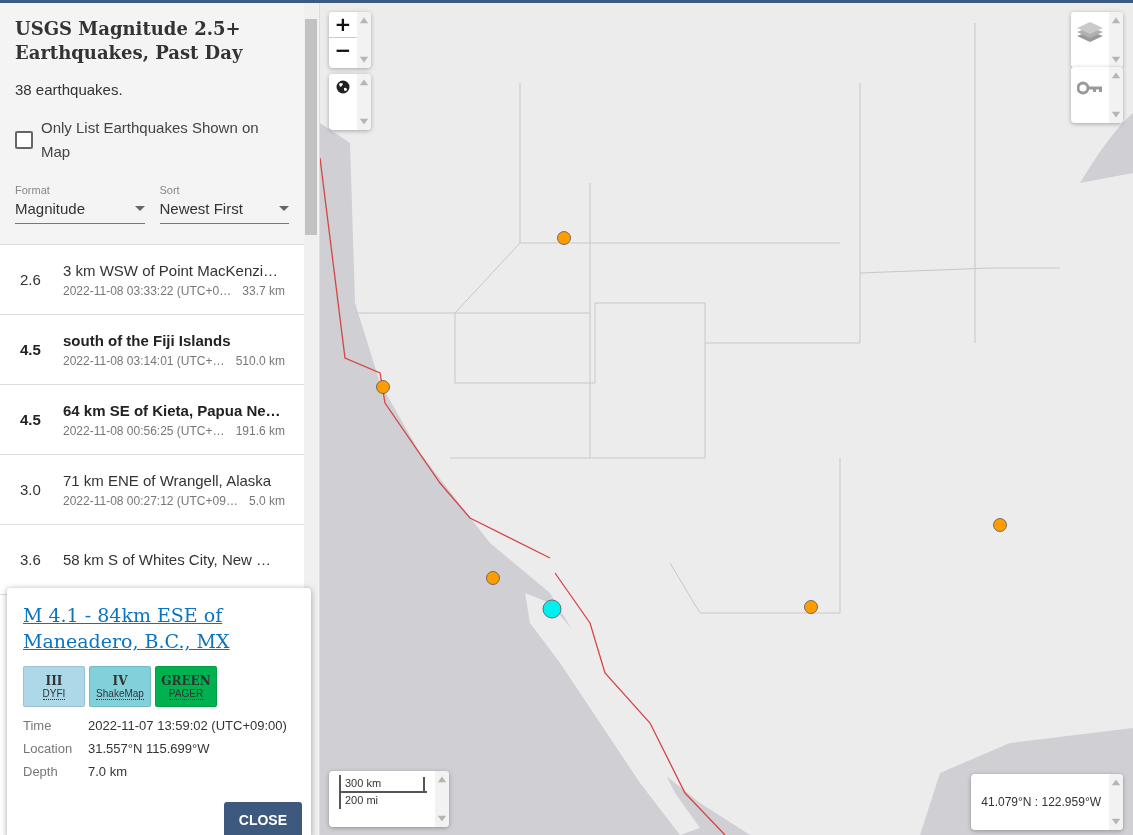  What do you see at coordinates (363, 783) in the screenshot?
I see `scale-label: 300 km` at bounding box center [363, 783].